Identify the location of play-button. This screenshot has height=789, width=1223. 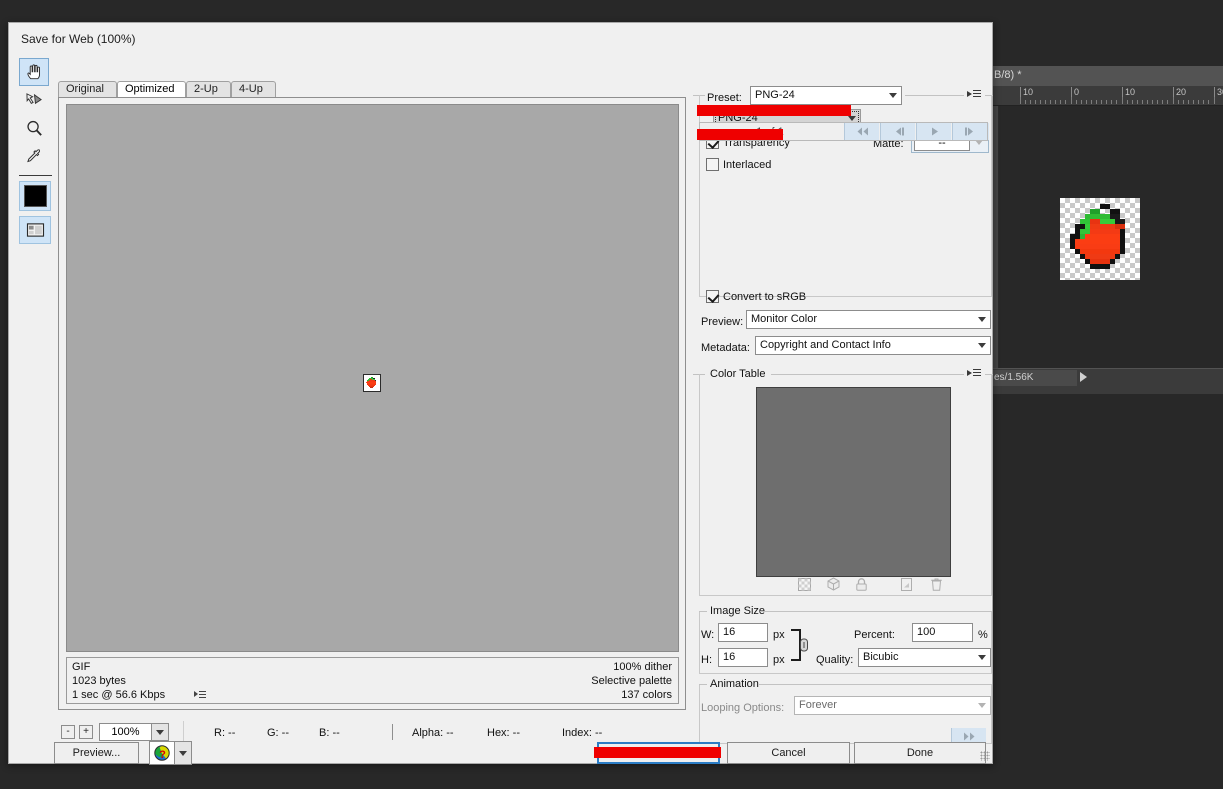
(933, 131).